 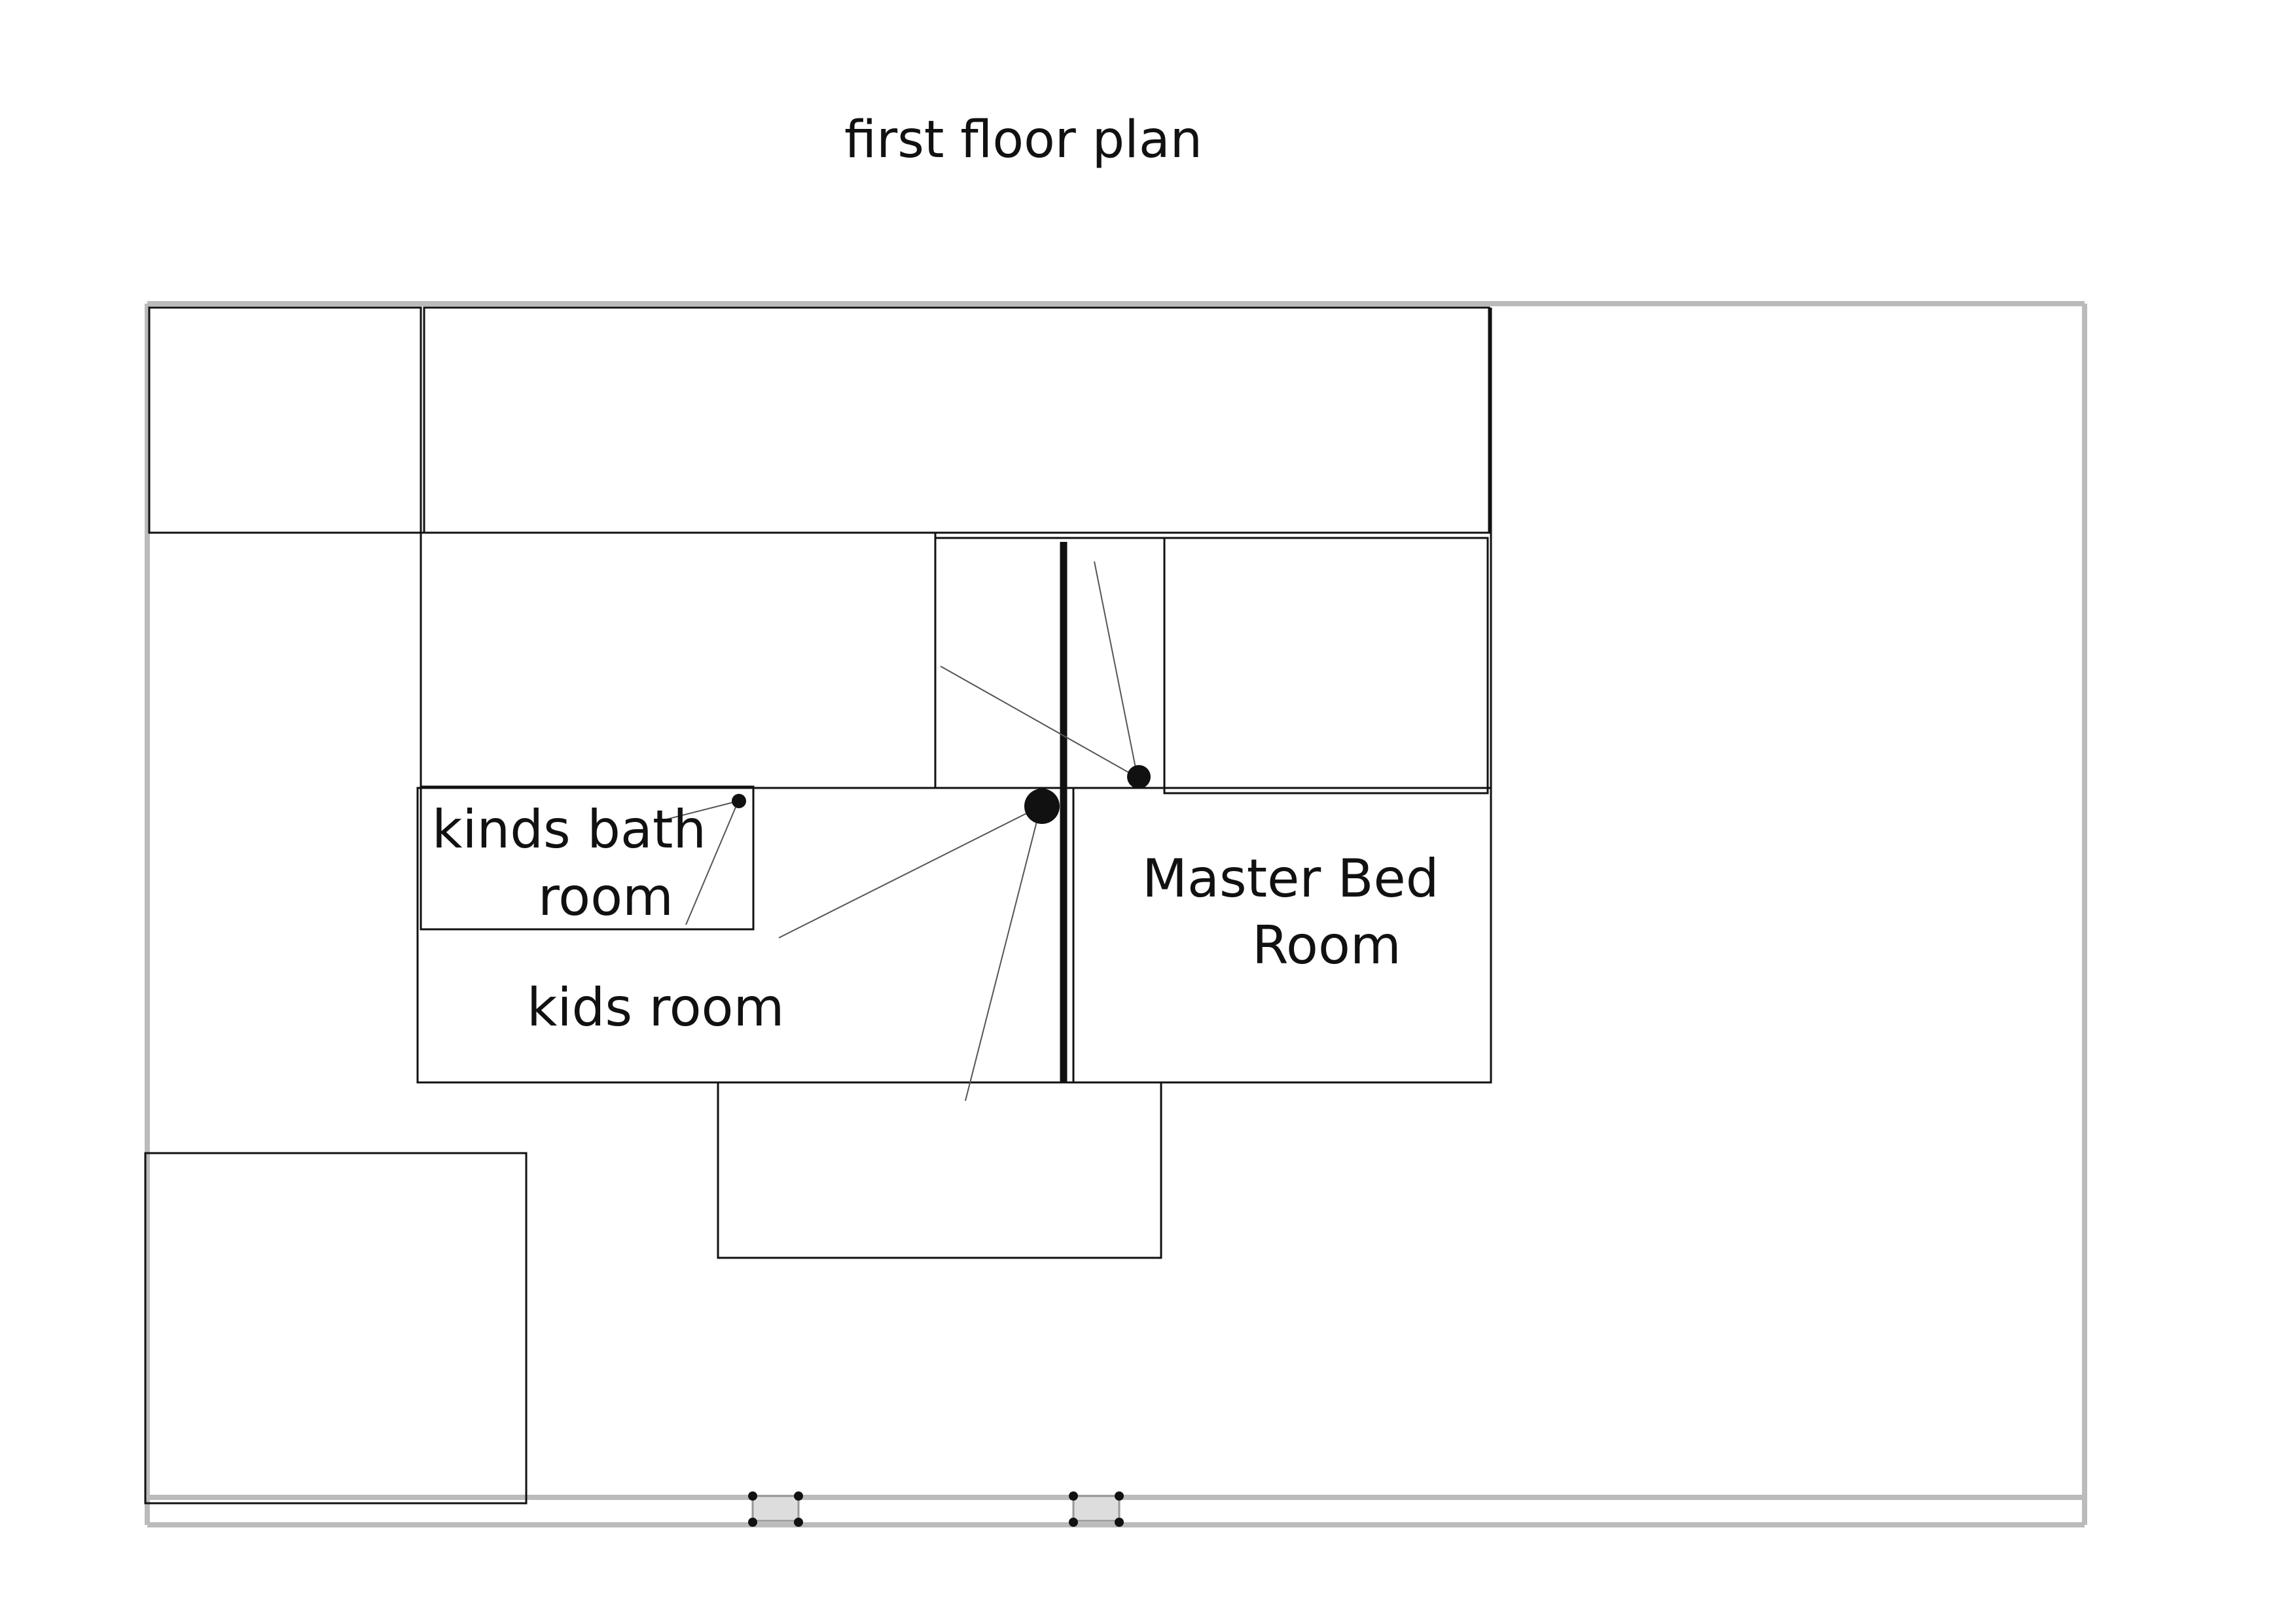 What do you see at coordinates (1326, 665) in the screenshot?
I see `room-right-upper` at bounding box center [1326, 665].